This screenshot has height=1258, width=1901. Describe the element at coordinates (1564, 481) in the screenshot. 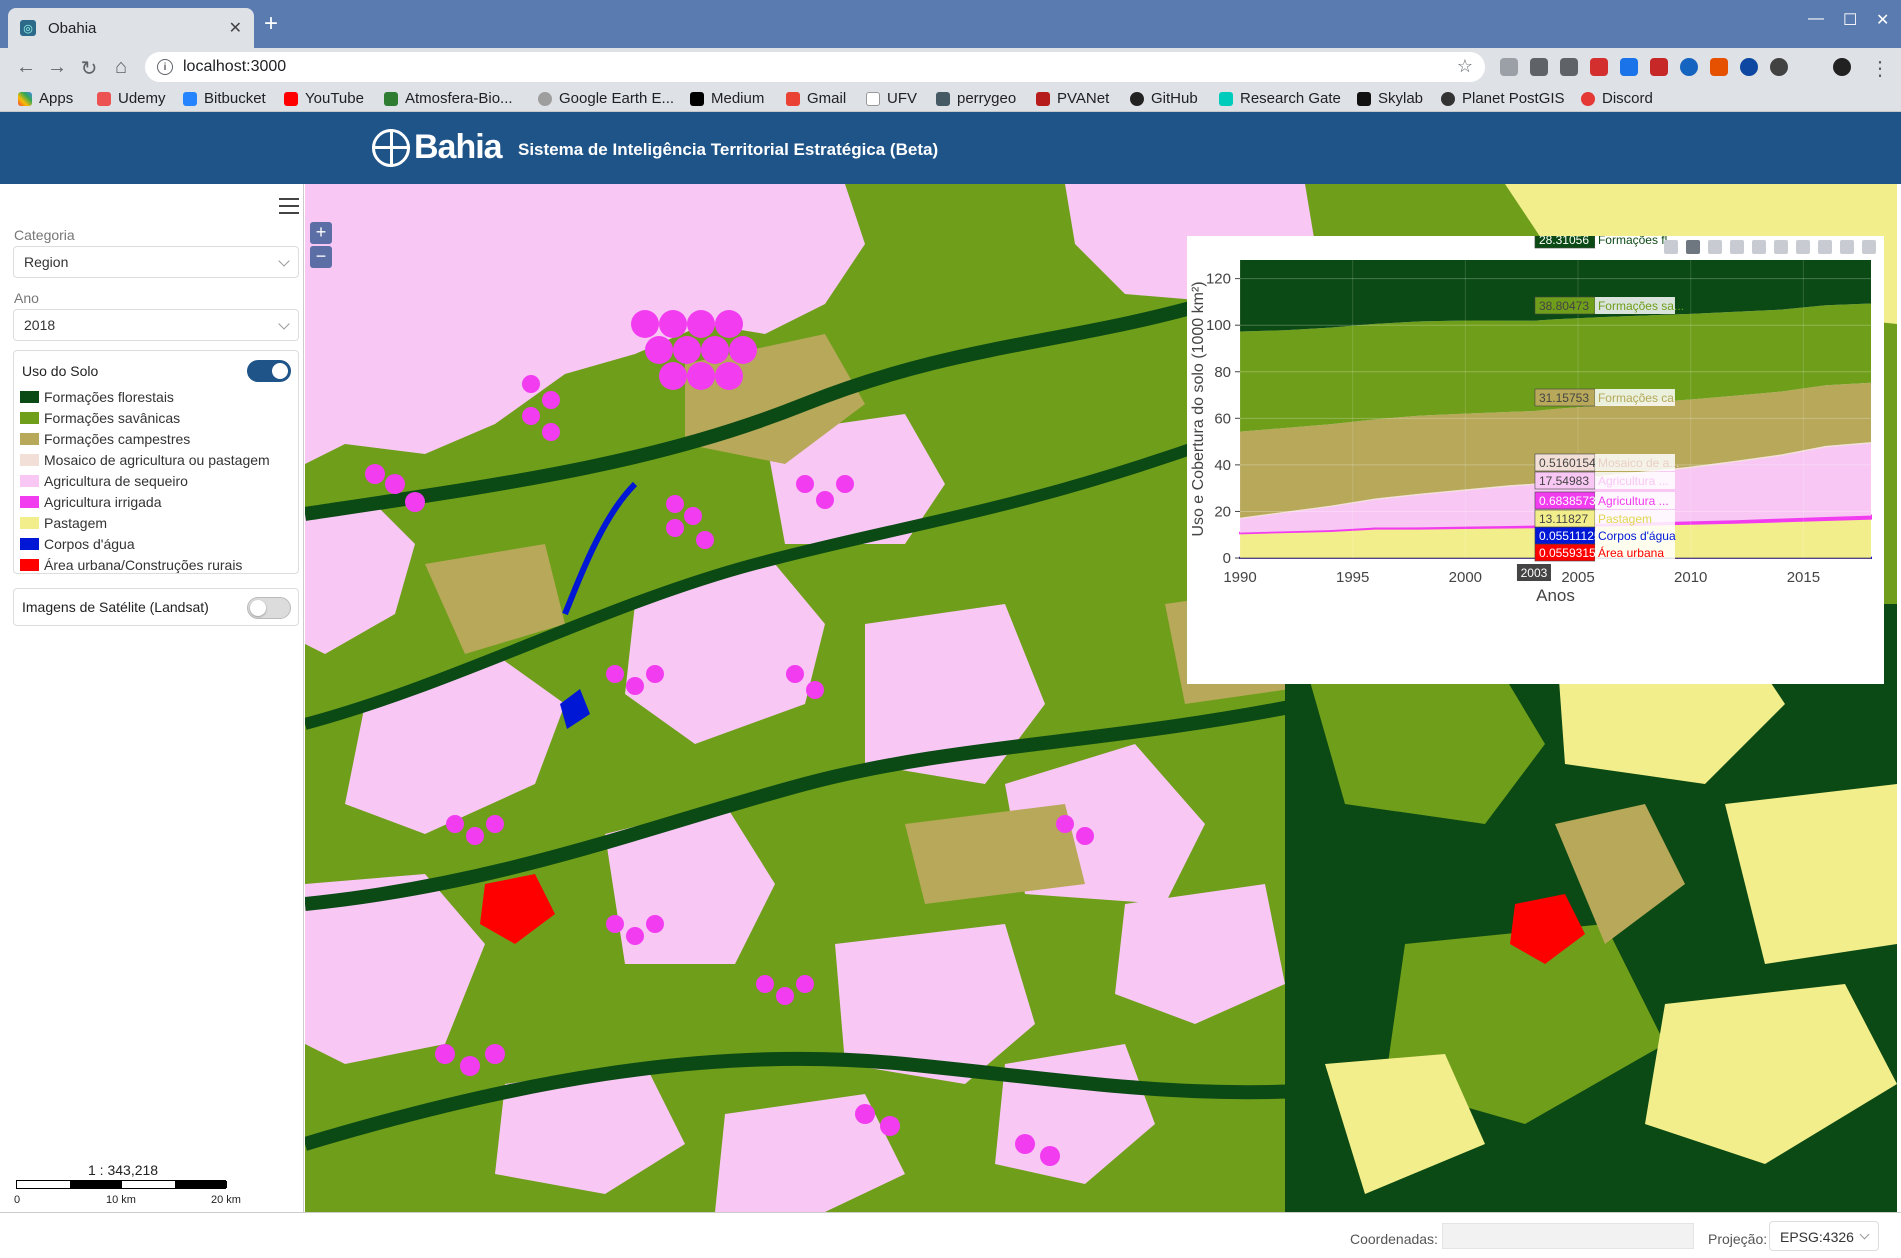

I see `hover-value-text: 17.54983` at that location.